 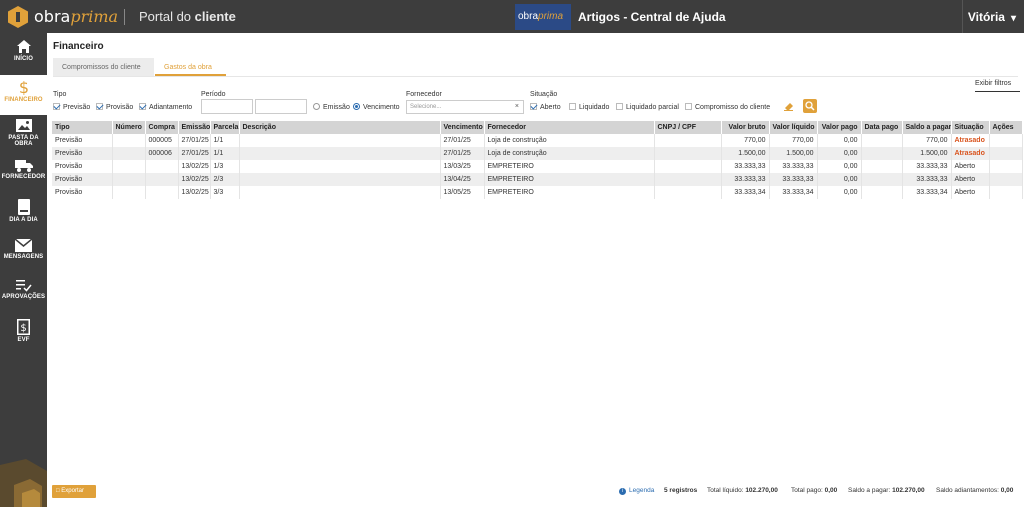 What do you see at coordinates (23, 286) in the screenshot?
I see `check-list-icon` at bounding box center [23, 286].